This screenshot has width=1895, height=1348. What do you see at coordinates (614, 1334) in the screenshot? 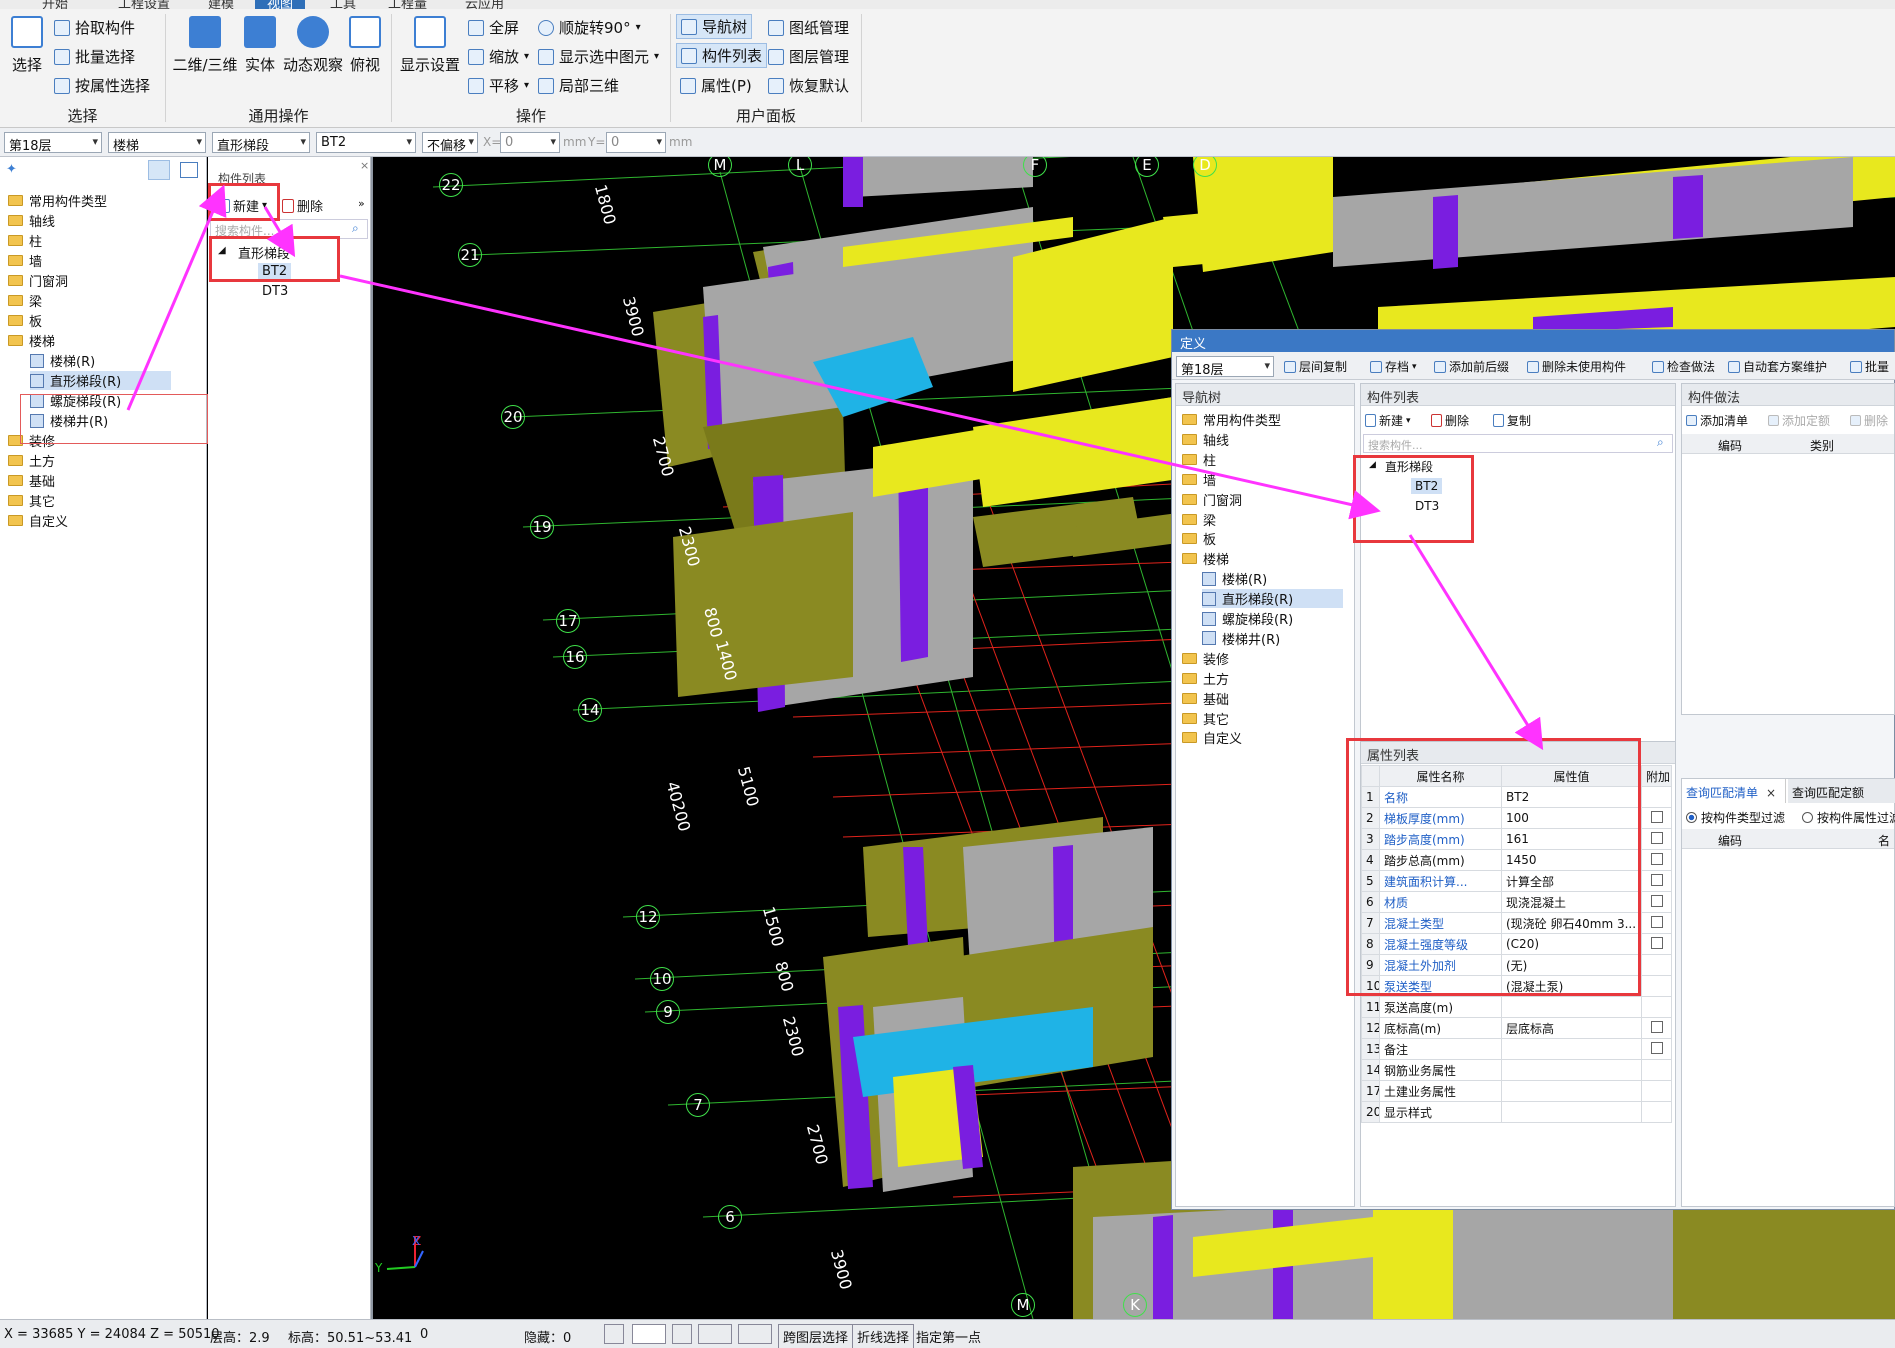
I see `snap-icon` at bounding box center [614, 1334].